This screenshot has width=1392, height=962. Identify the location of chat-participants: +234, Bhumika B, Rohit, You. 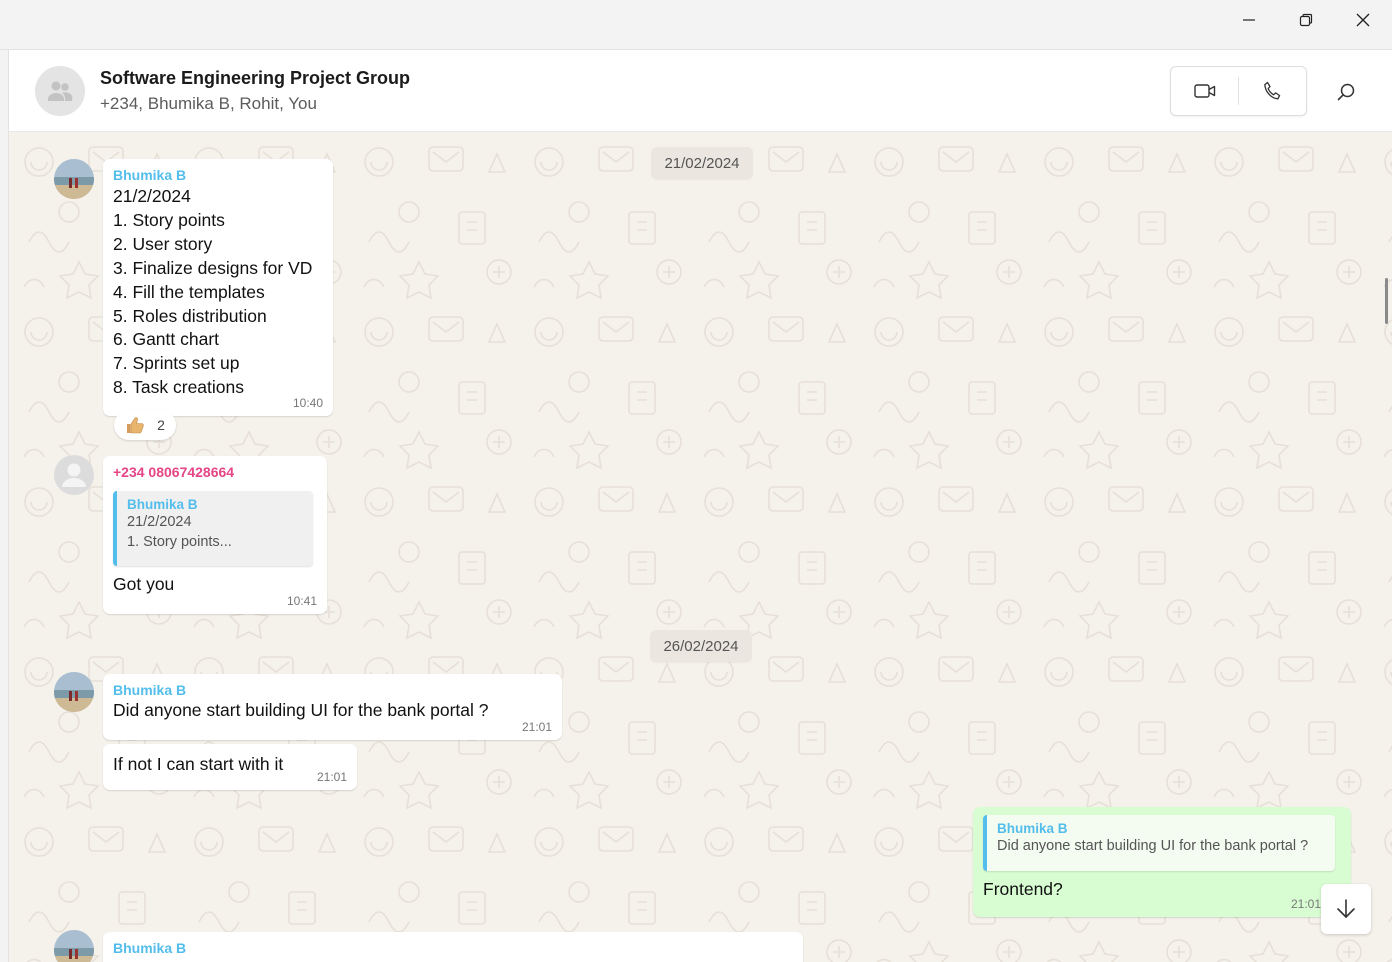
(208, 104).